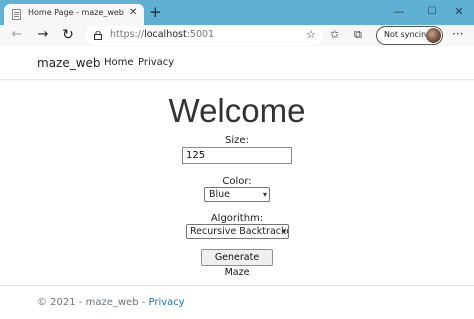 The height and width of the screenshot is (319, 474). What do you see at coordinates (220, 194) in the screenshot?
I see `color-select-value: Blue` at bounding box center [220, 194].